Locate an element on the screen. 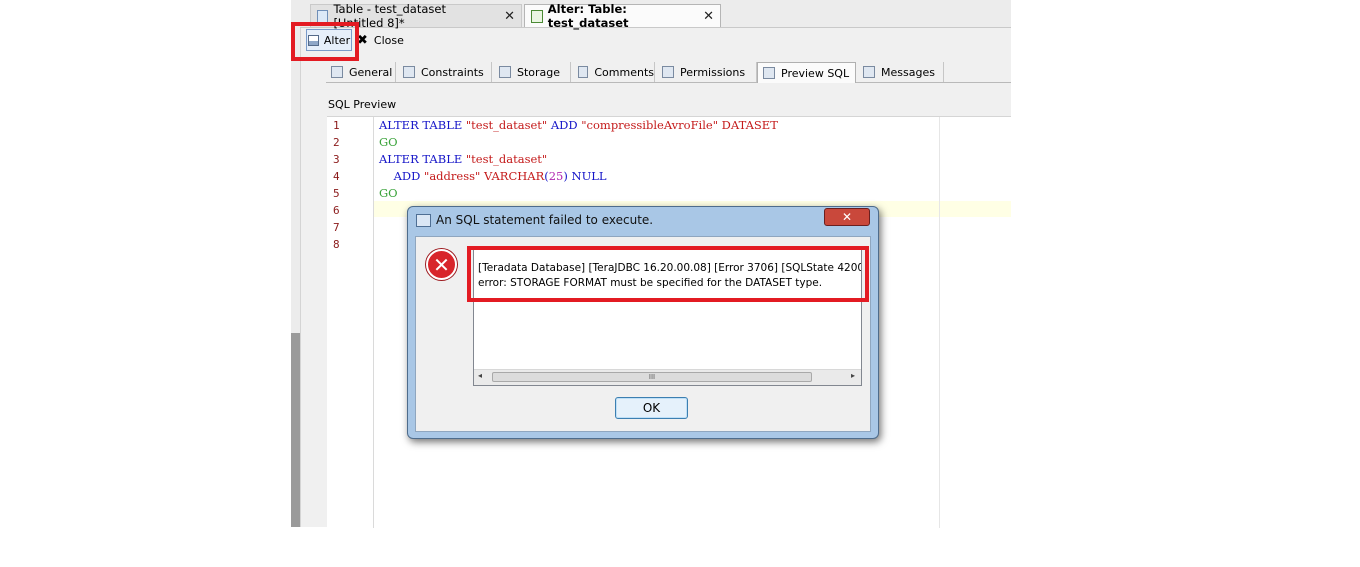 The height and width of the screenshot is (567, 1360). tab-label: General is located at coordinates (371, 72).